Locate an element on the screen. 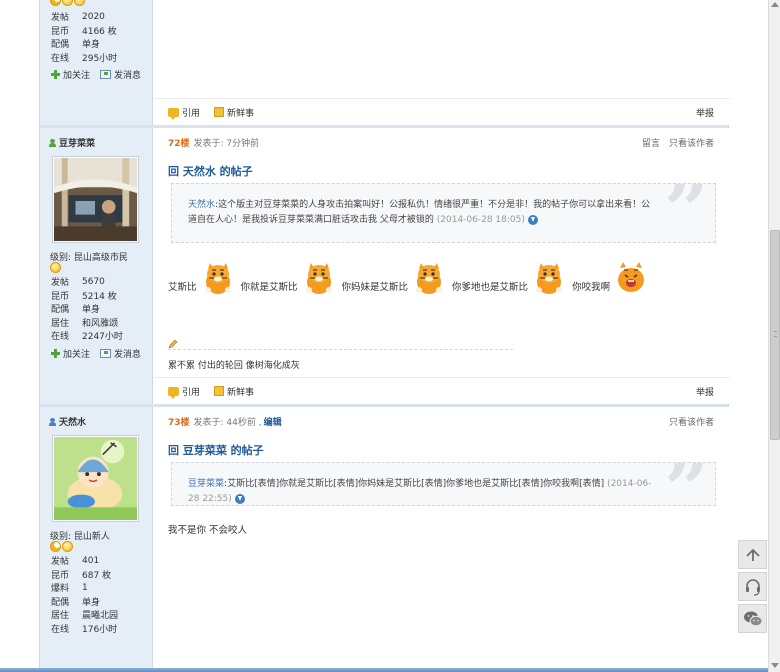 Image resolution: width=780 pixels, height=672 pixels. scroll-down-arrow-icon is located at coordinates (775, 665).